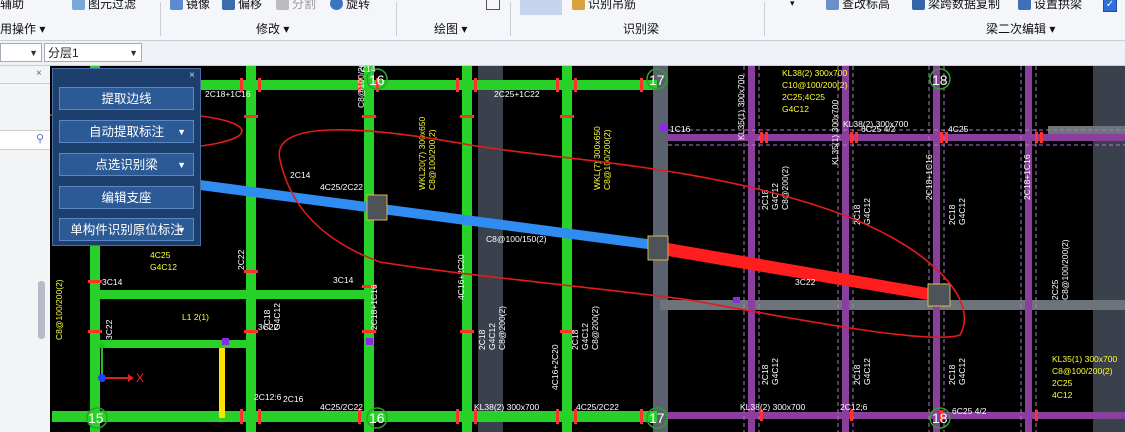 The width and height of the screenshot is (1125, 432). I want to click on svg-text: 2C12;6, so click(854, 407).